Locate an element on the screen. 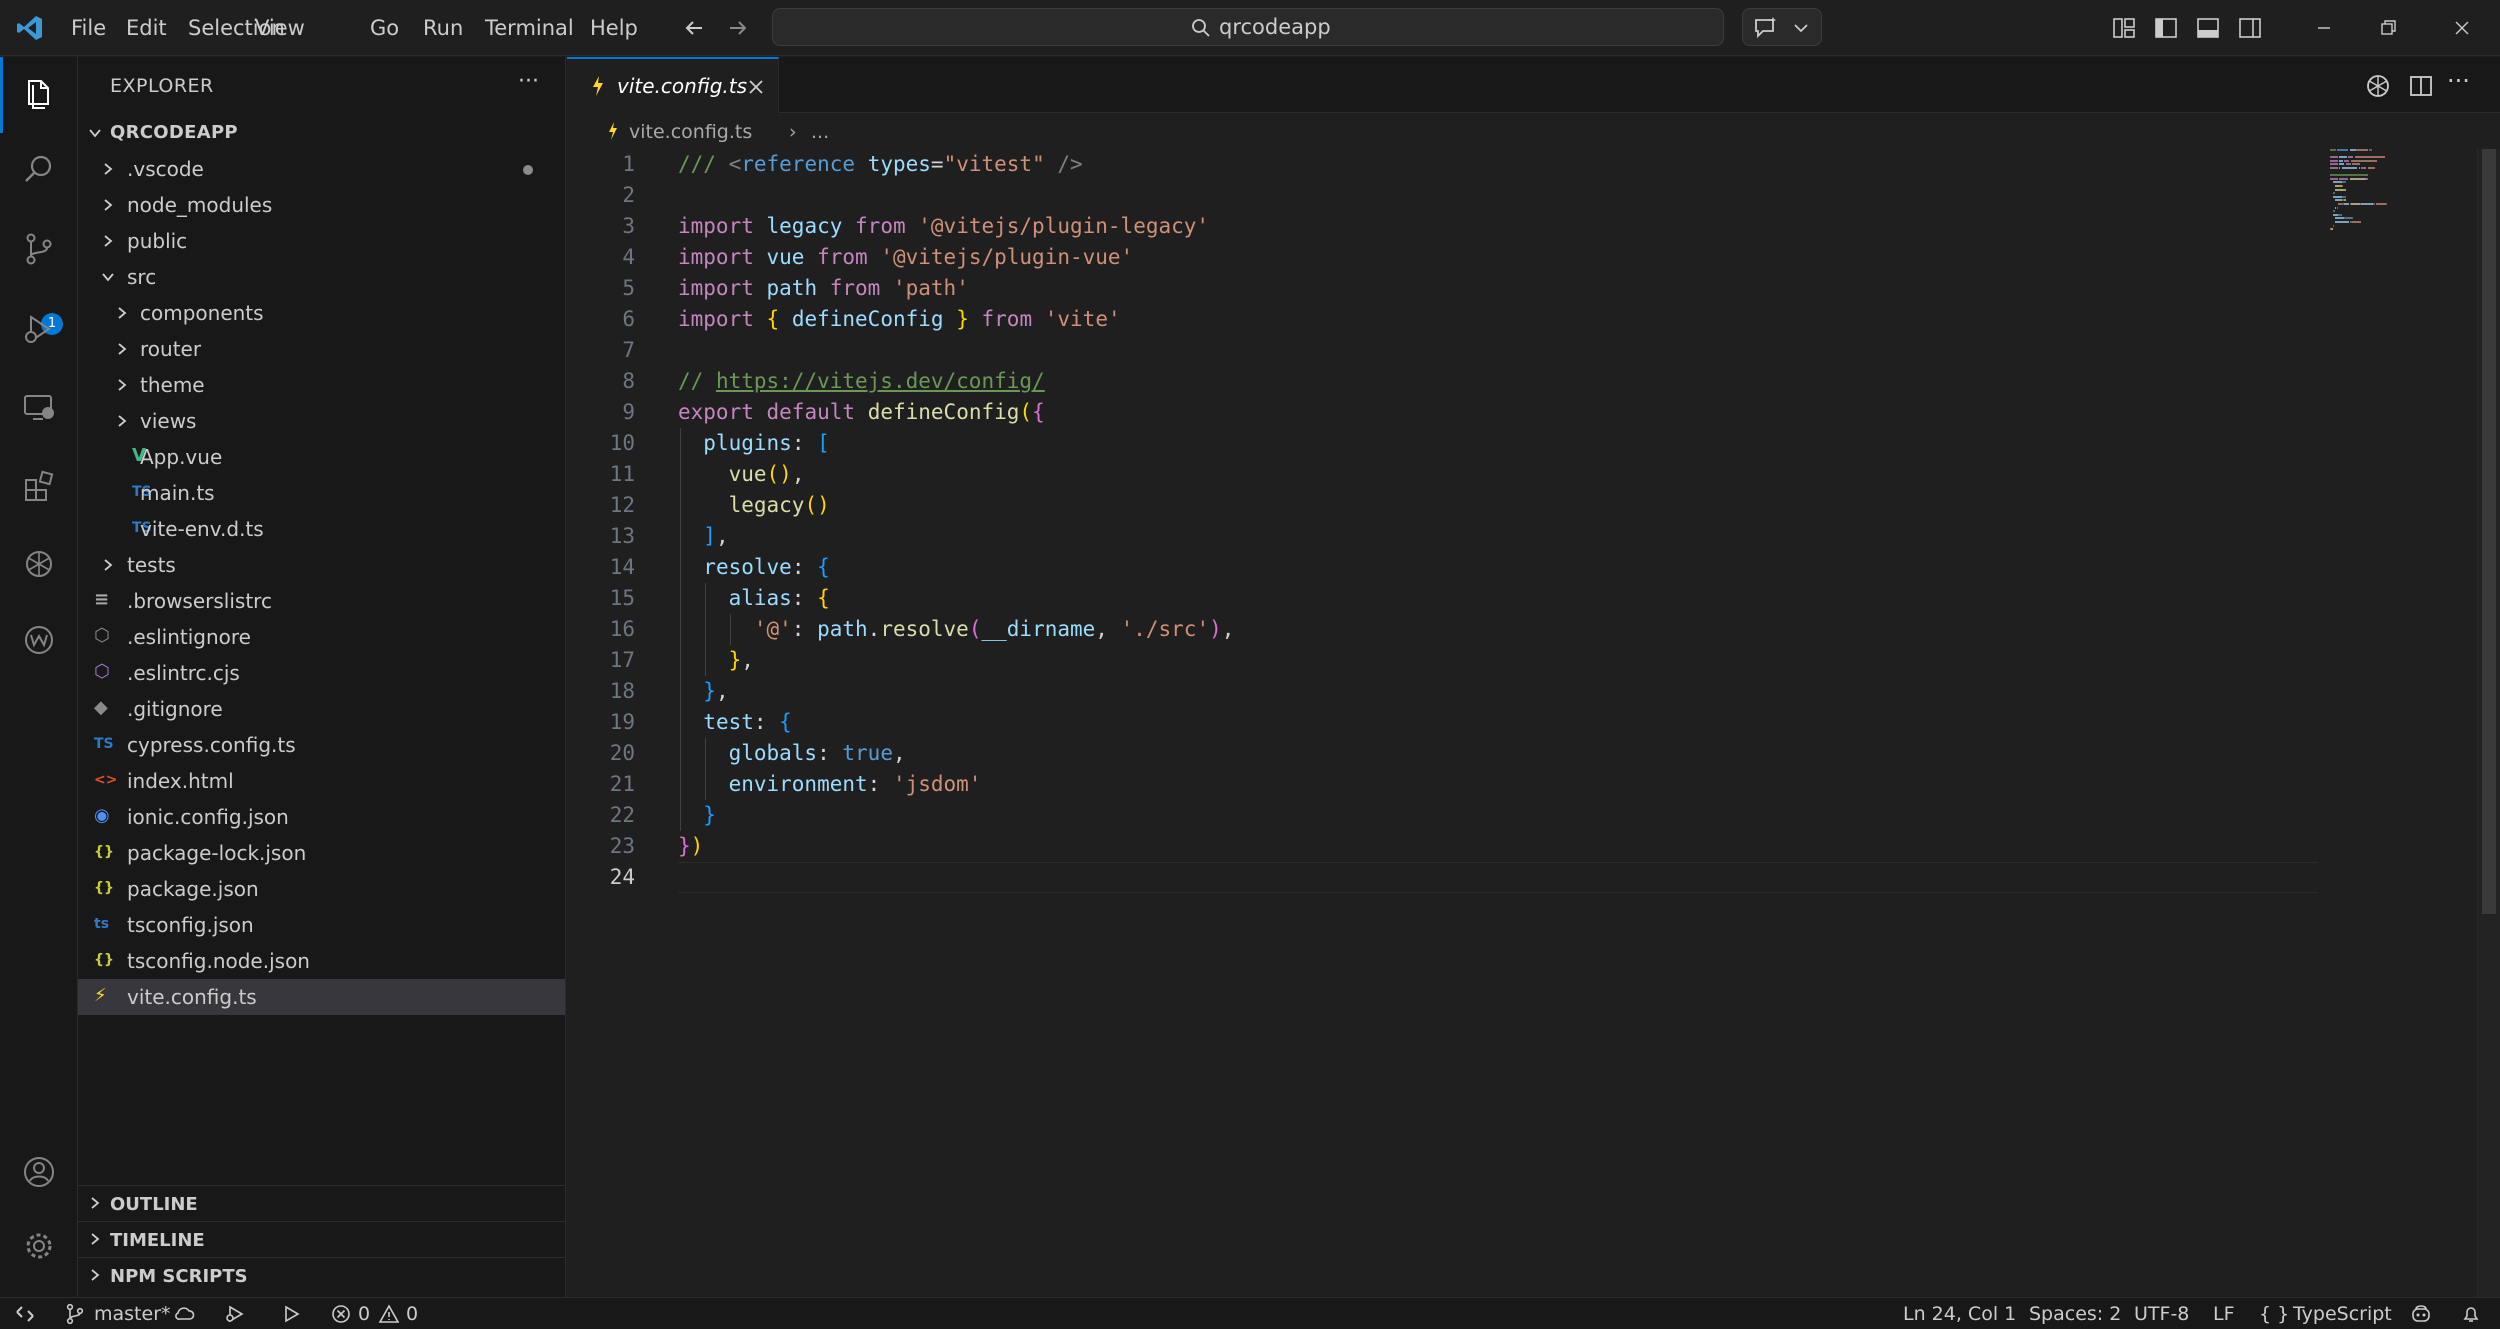 This screenshot has height=1329, width=2500. settings-gear-icon is located at coordinates (39, 1246).